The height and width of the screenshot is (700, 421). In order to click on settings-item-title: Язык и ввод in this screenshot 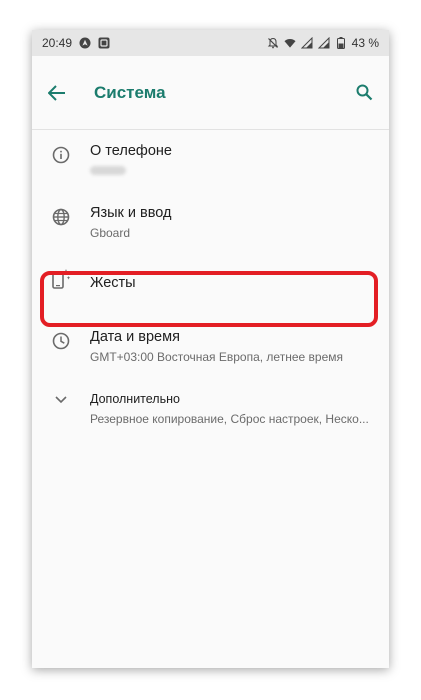, I will do `click(131, 213)`.